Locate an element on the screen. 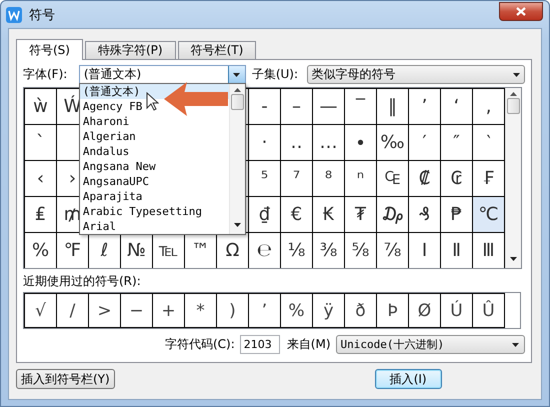  symbol-cell: ‐ is located at coordinates (264, 106).